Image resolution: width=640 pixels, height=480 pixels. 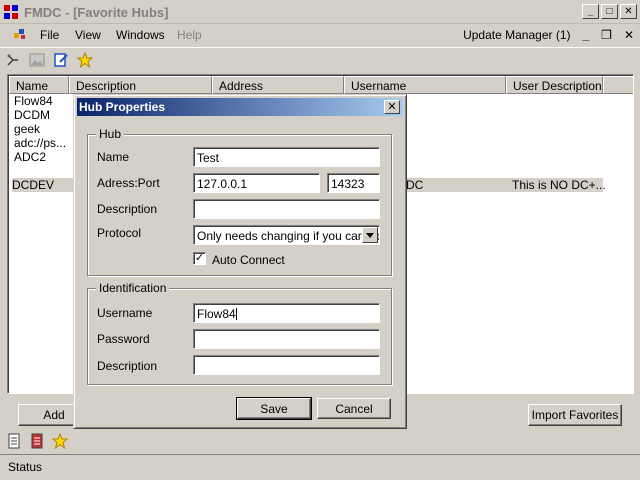 I want to click on mdi-close-icon: ✕, so click(x=629, y=35).